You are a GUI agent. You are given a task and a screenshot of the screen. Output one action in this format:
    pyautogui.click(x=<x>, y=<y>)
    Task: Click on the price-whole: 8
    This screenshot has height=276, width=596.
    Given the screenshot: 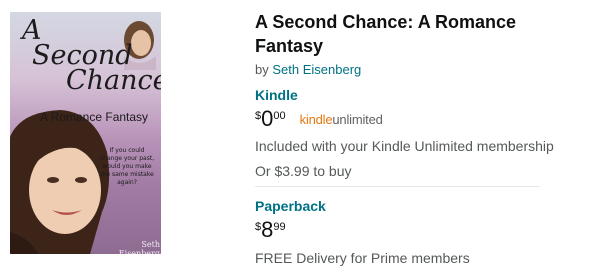 What is the action you would take?
    pyautogui.click(x=267, y=229)
    